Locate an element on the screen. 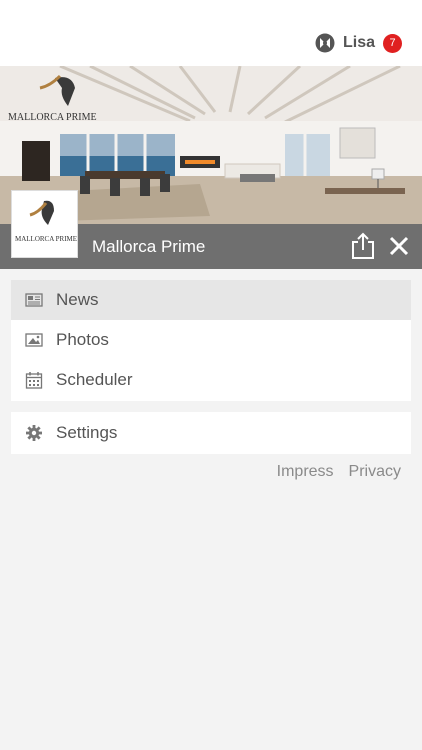 The height and width of the screenshot is (750, 422). user-name: Lisa is located at coordinates (358, 42).